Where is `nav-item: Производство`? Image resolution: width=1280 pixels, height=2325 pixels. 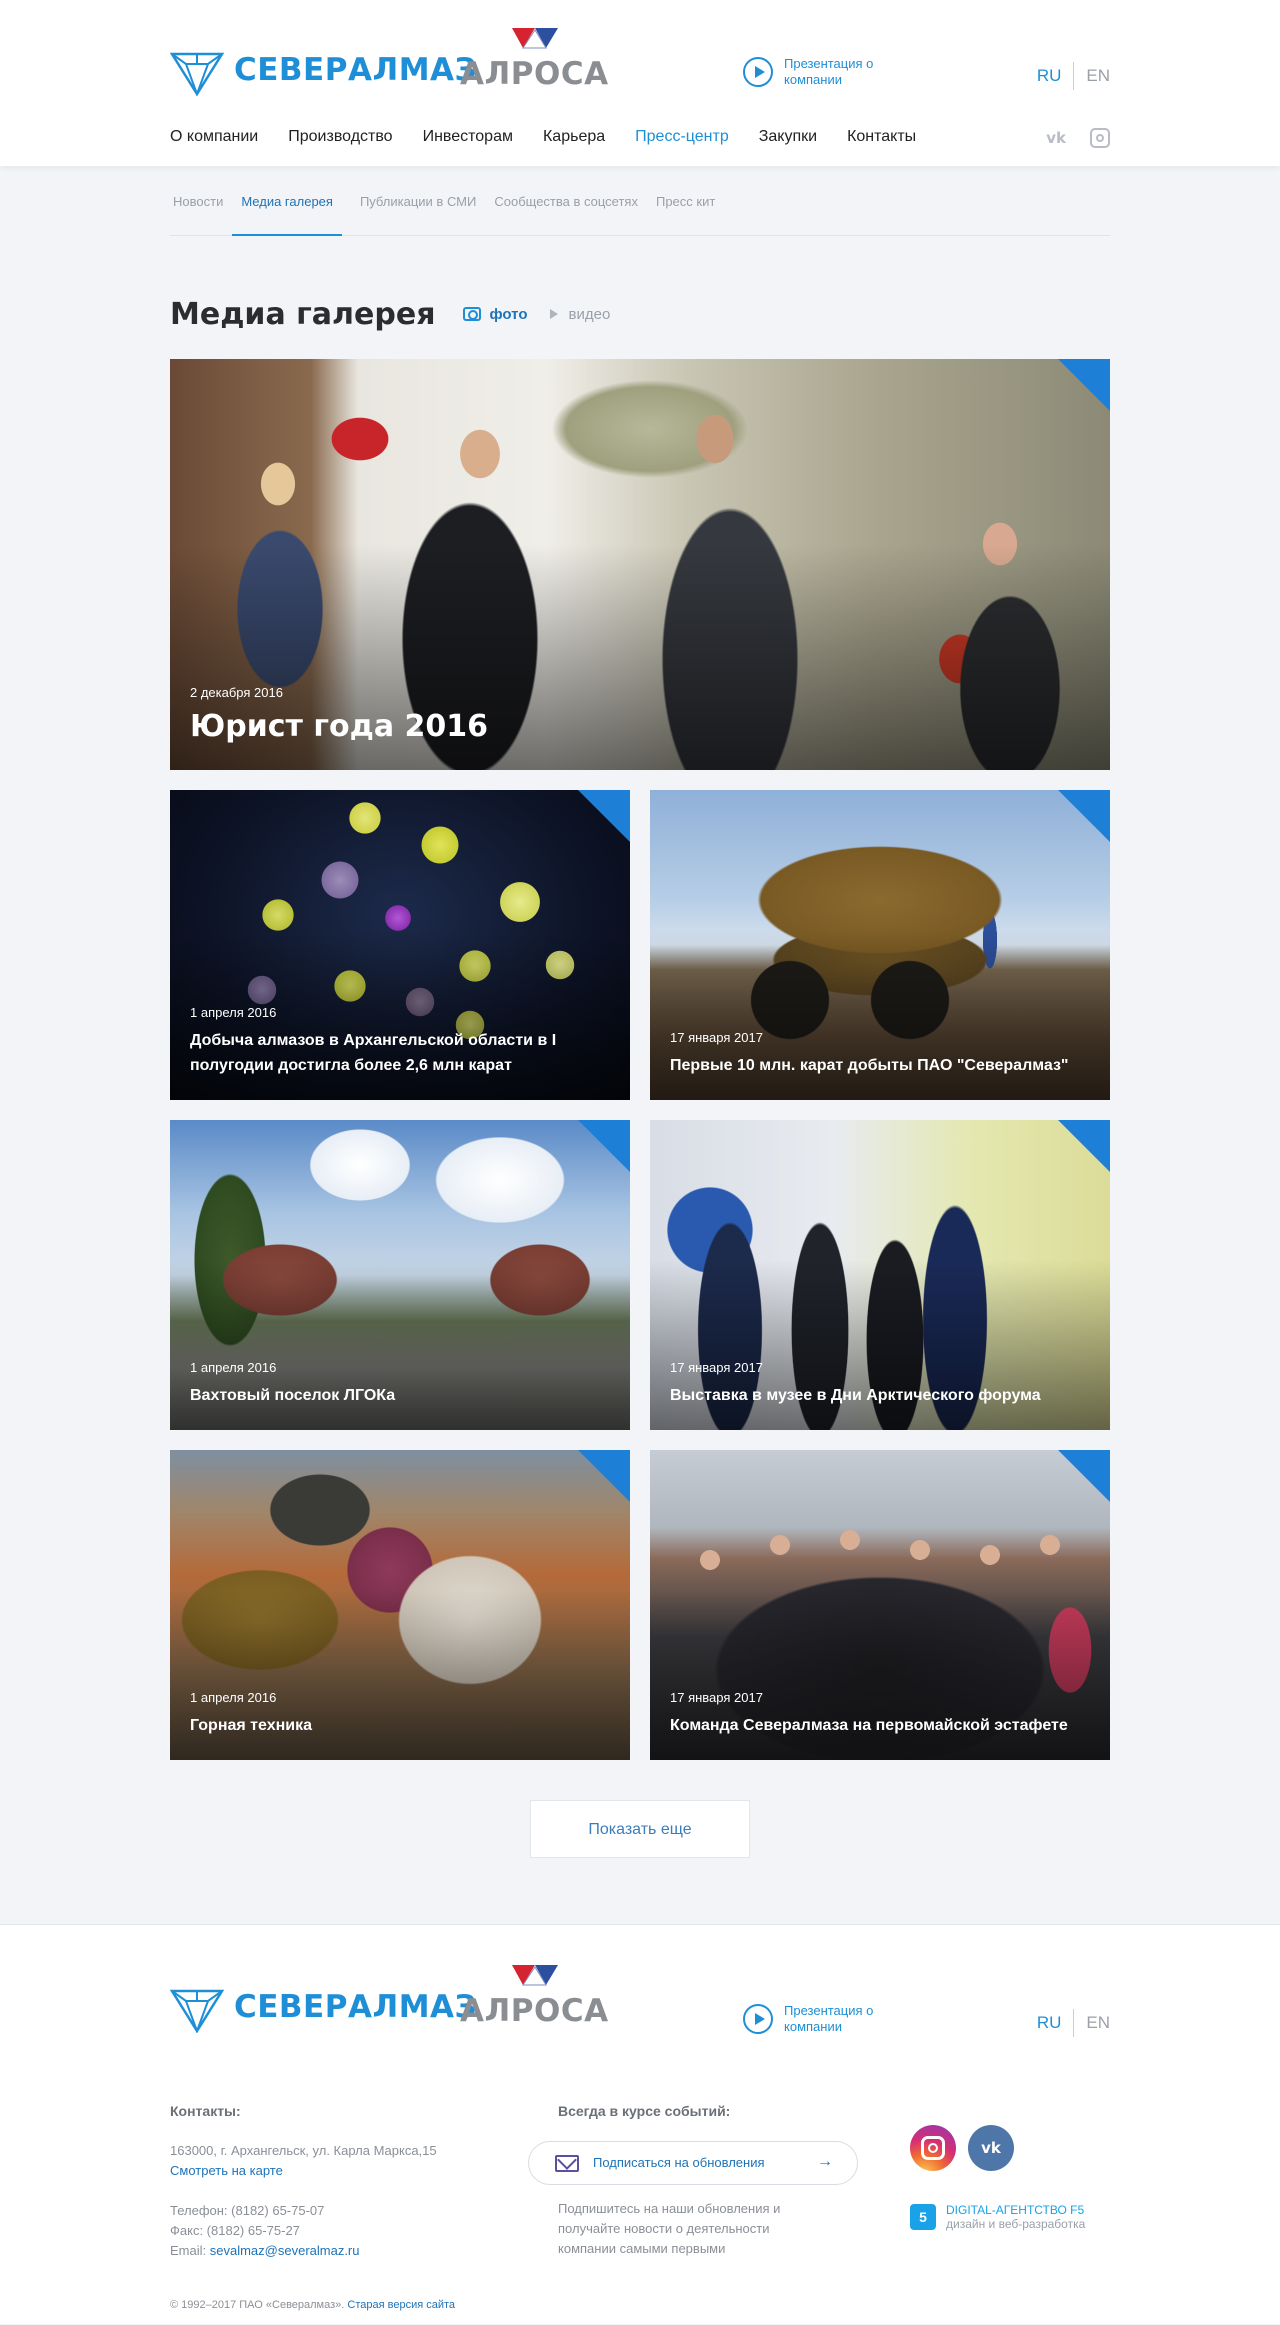 nav-item: Производство is located at coordinates (340, 137).